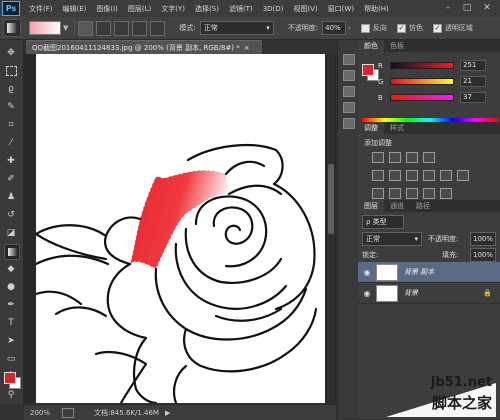  I want to click on path-select-tool-icon: ➤, so click(11, 341).